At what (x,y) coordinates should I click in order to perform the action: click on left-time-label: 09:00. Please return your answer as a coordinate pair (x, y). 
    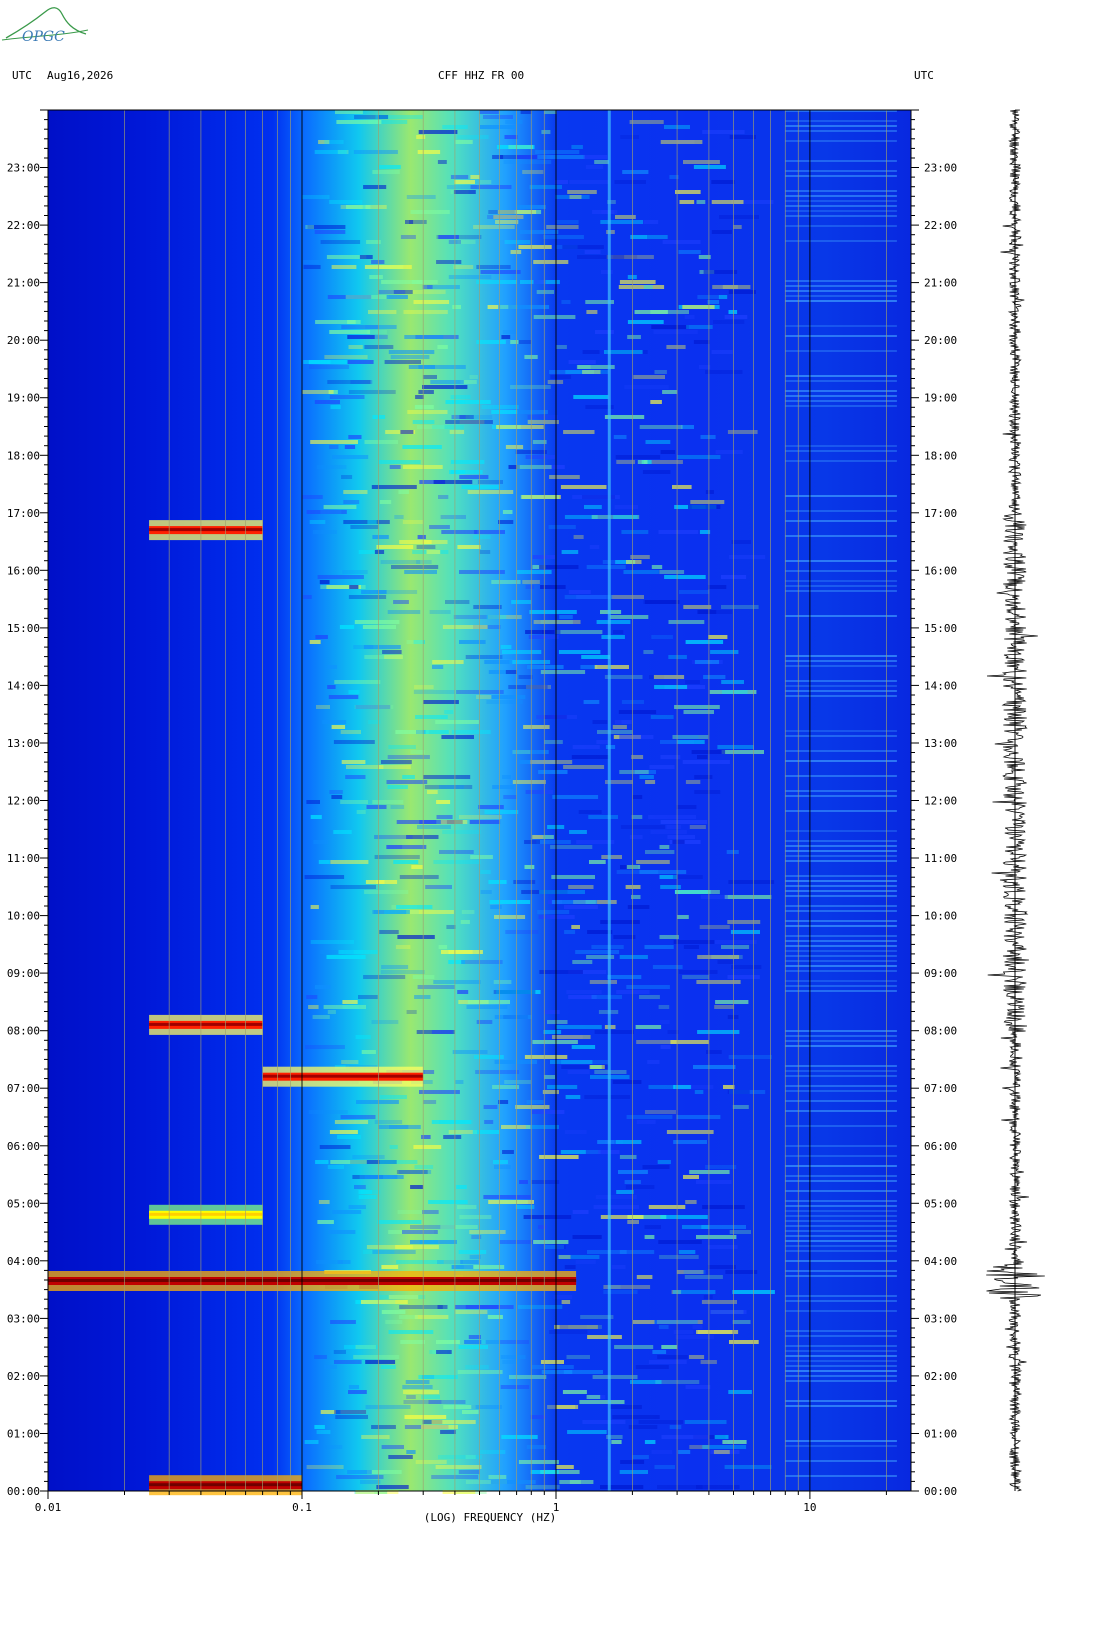
    Looking at the image, I should click on (23, 973).